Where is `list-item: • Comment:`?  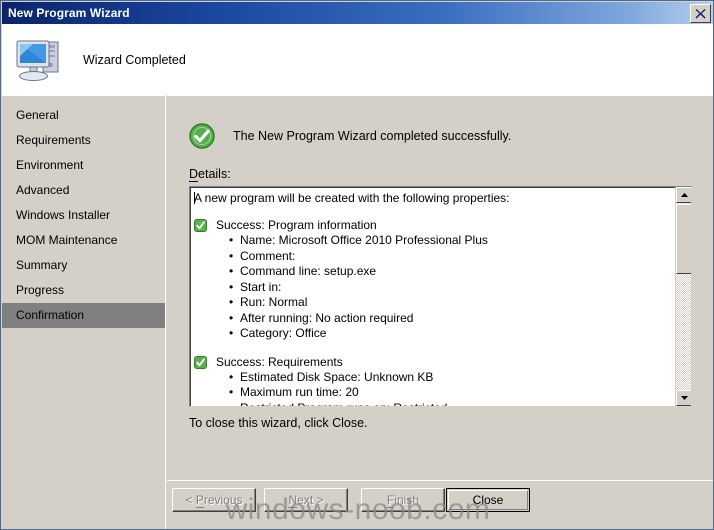 list-item: • Comment: is located at coordinates (452, 256).